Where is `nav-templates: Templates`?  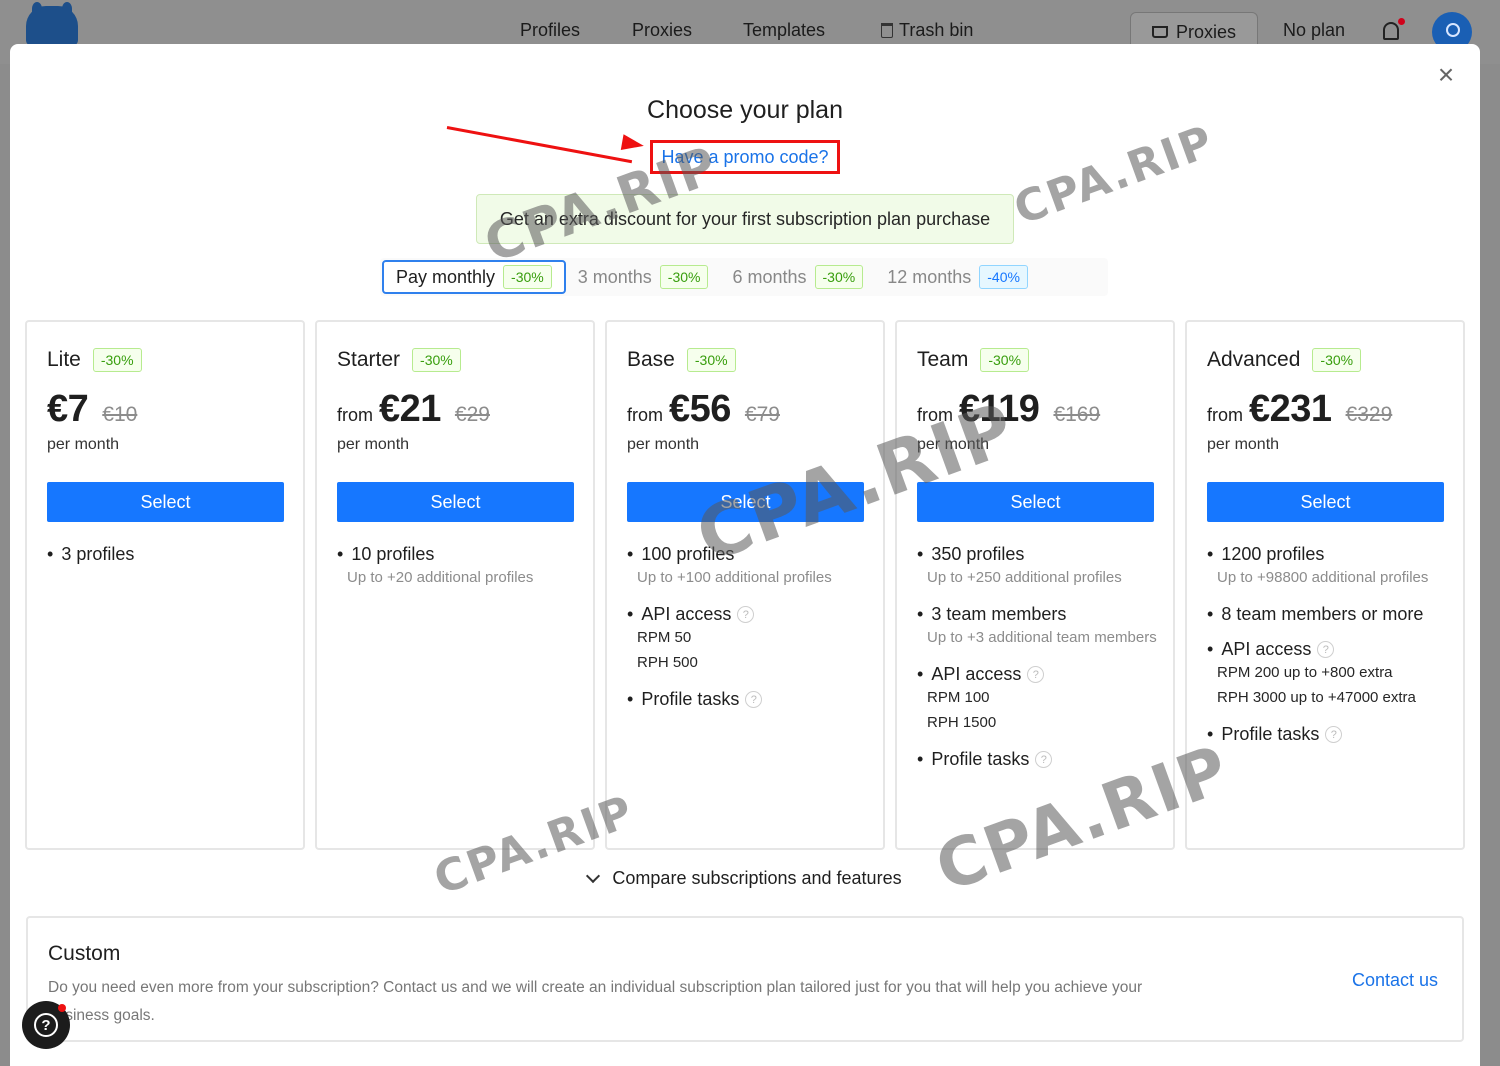 nav-templates: Templates is located at coordinates (784, 30).